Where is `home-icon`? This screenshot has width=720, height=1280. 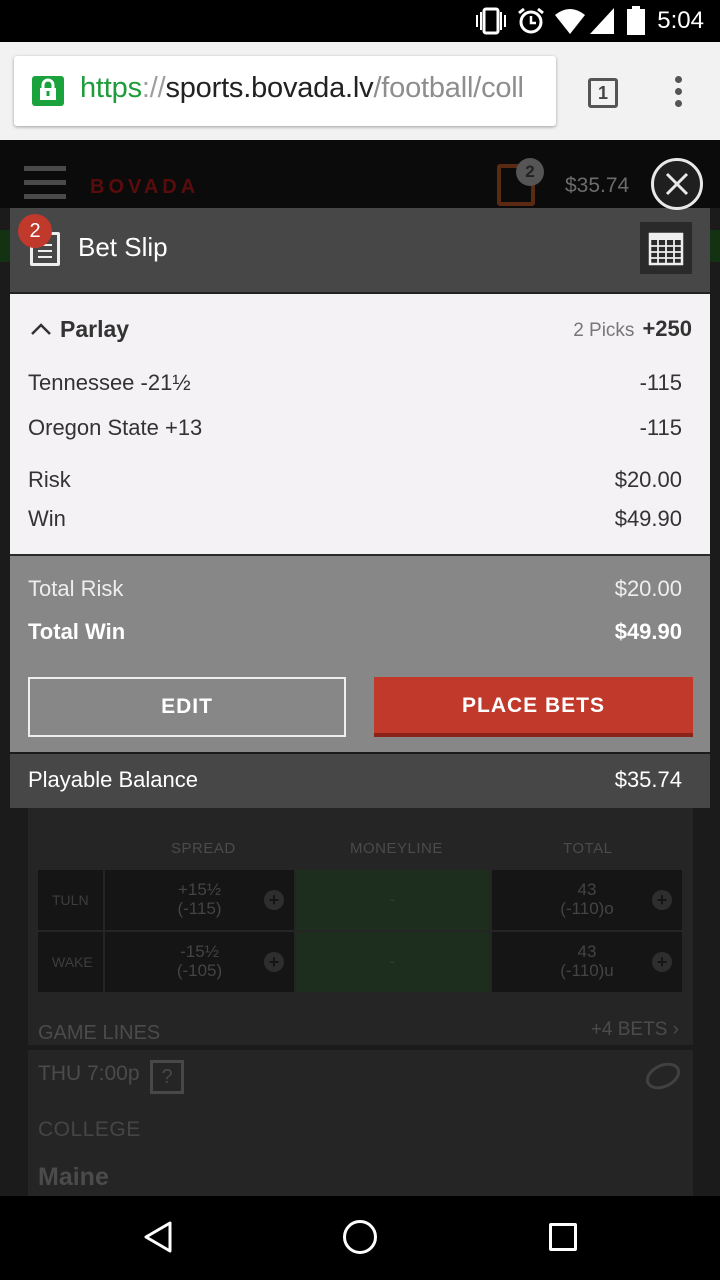 home-icon is located at coordinates (360, 1237).